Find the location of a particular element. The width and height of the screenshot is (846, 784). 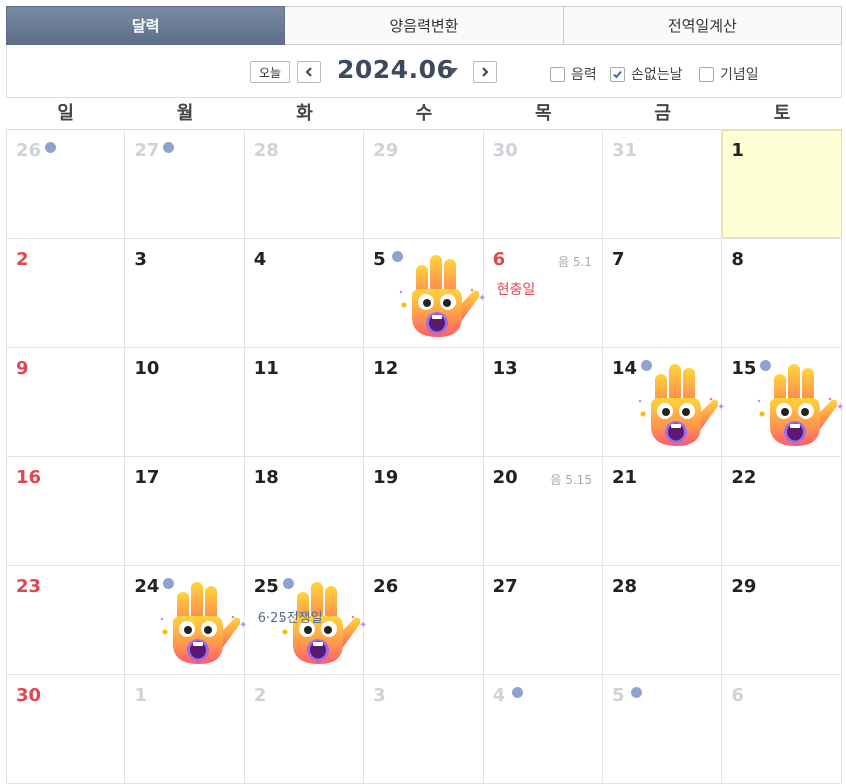

no-evil-day-checkbox is located at coordinates (617, 74).